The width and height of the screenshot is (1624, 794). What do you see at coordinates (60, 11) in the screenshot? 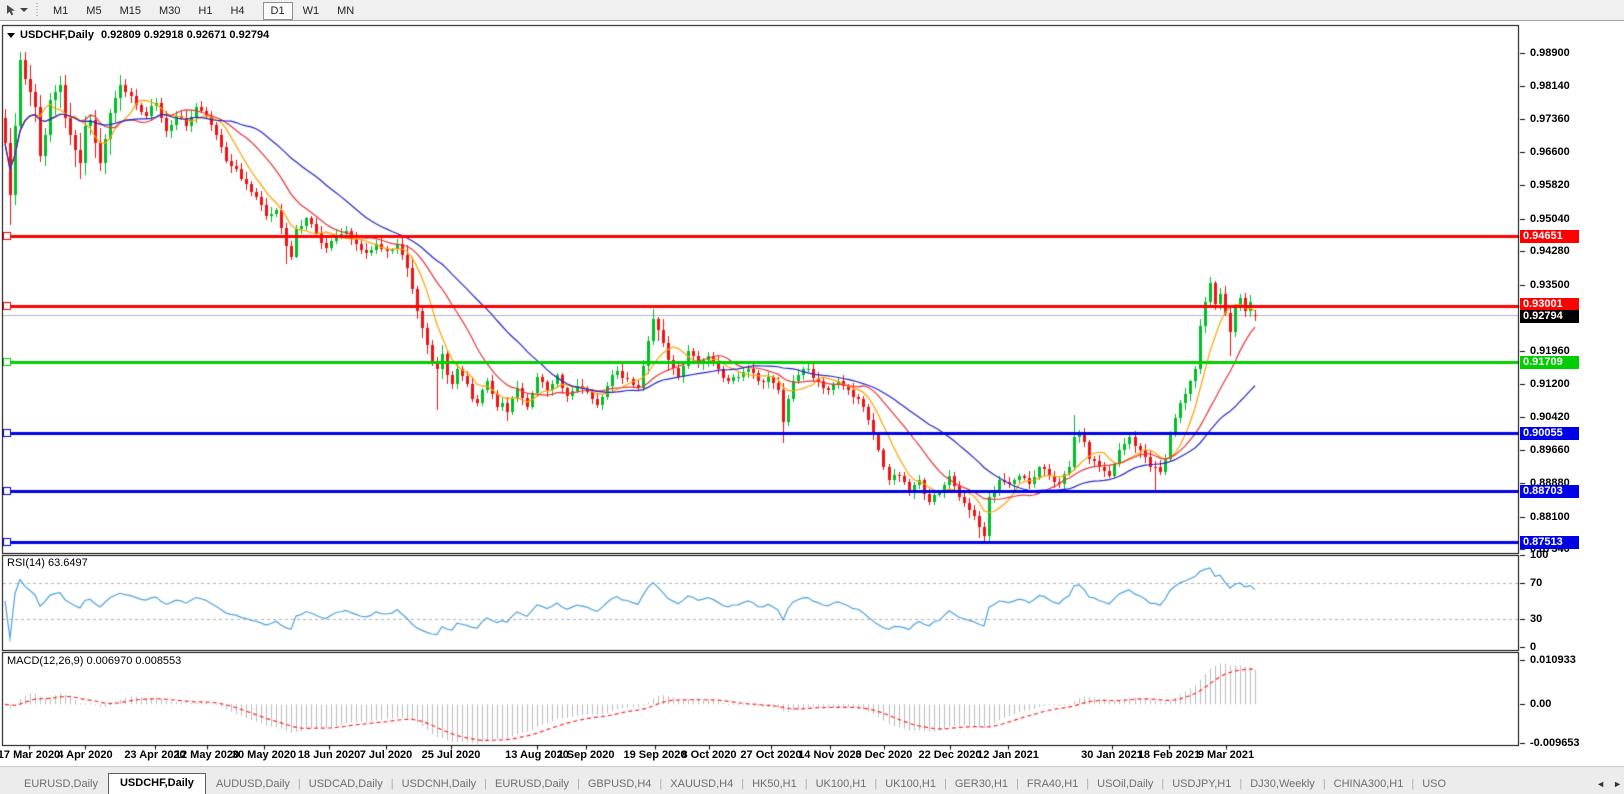
I see `timeframe-button-M1: M1` at bounding box center [60, 11].